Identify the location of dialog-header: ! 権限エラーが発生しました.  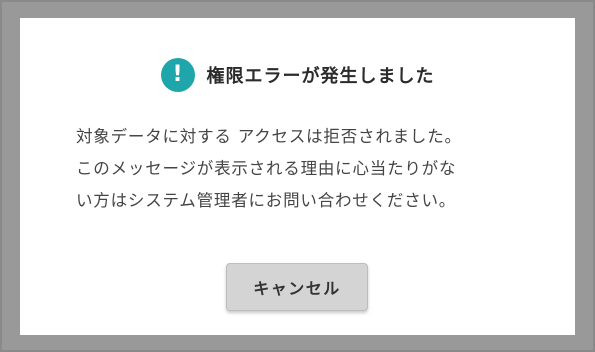
(297, 75).